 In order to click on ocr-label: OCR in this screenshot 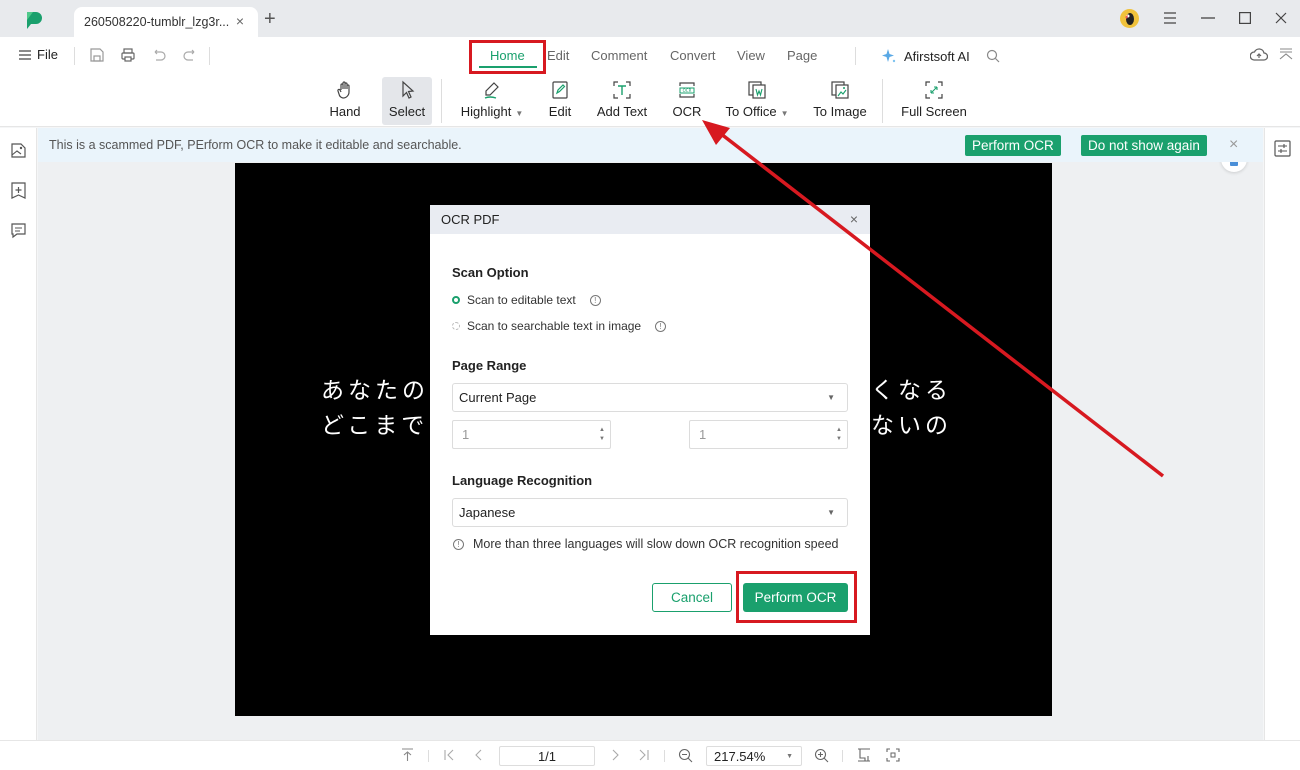, I will do `click(687, 111)`.